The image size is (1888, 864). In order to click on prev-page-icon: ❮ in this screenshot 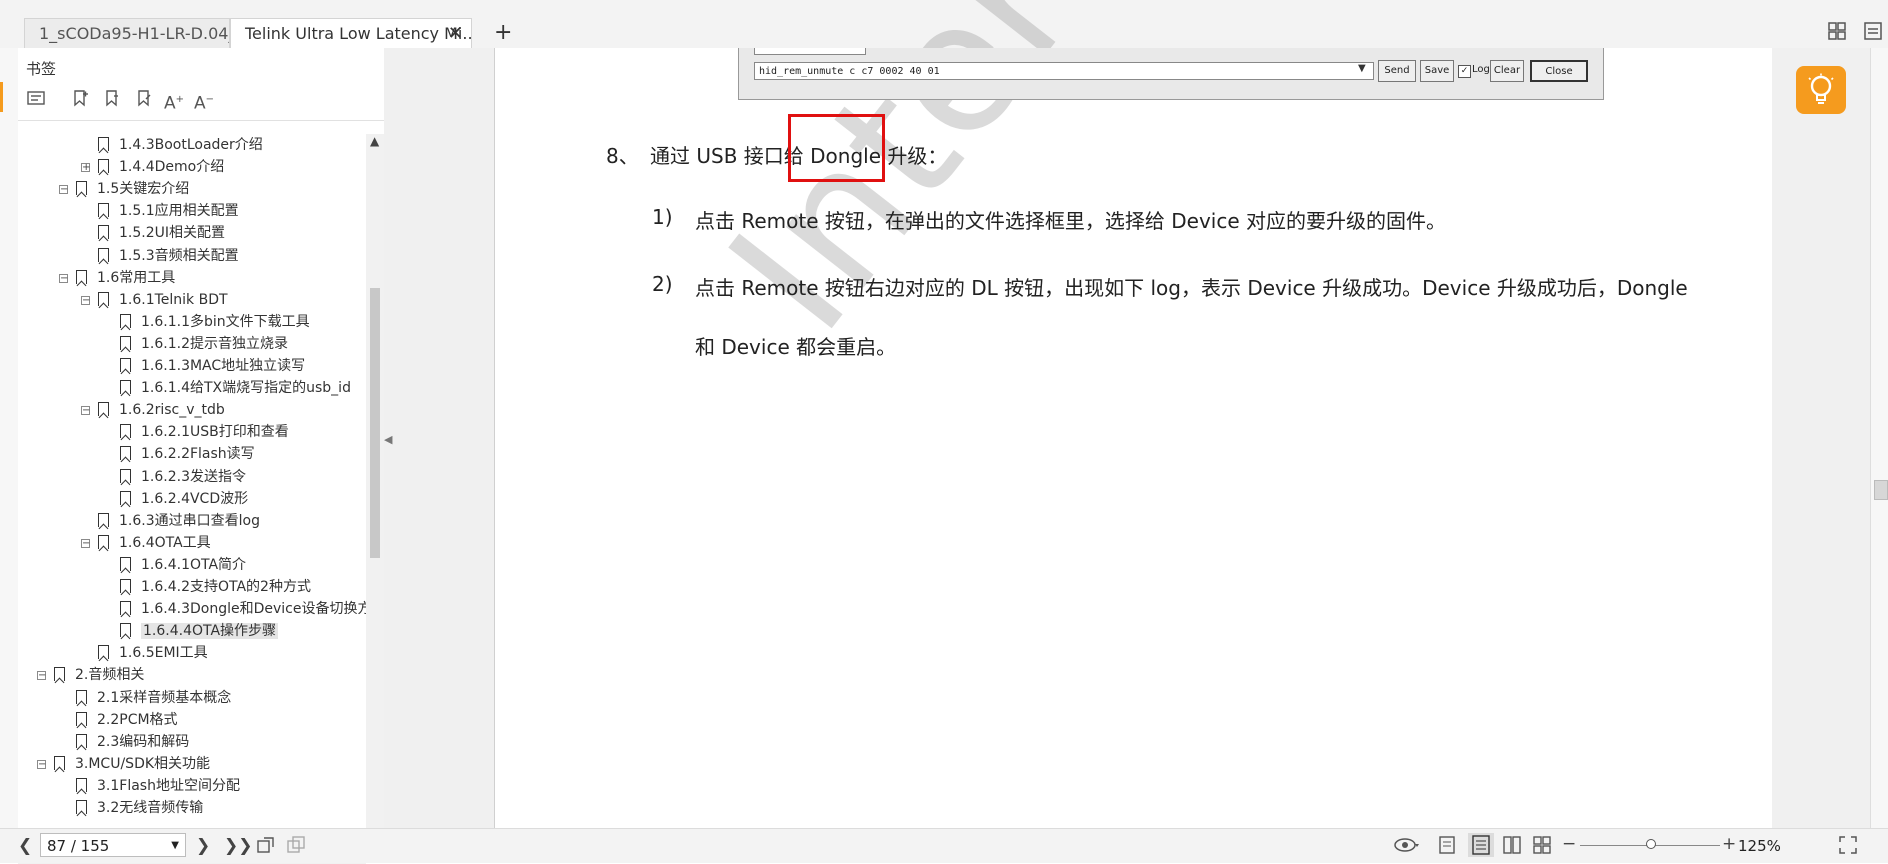, I will do `click(25, 846)`.